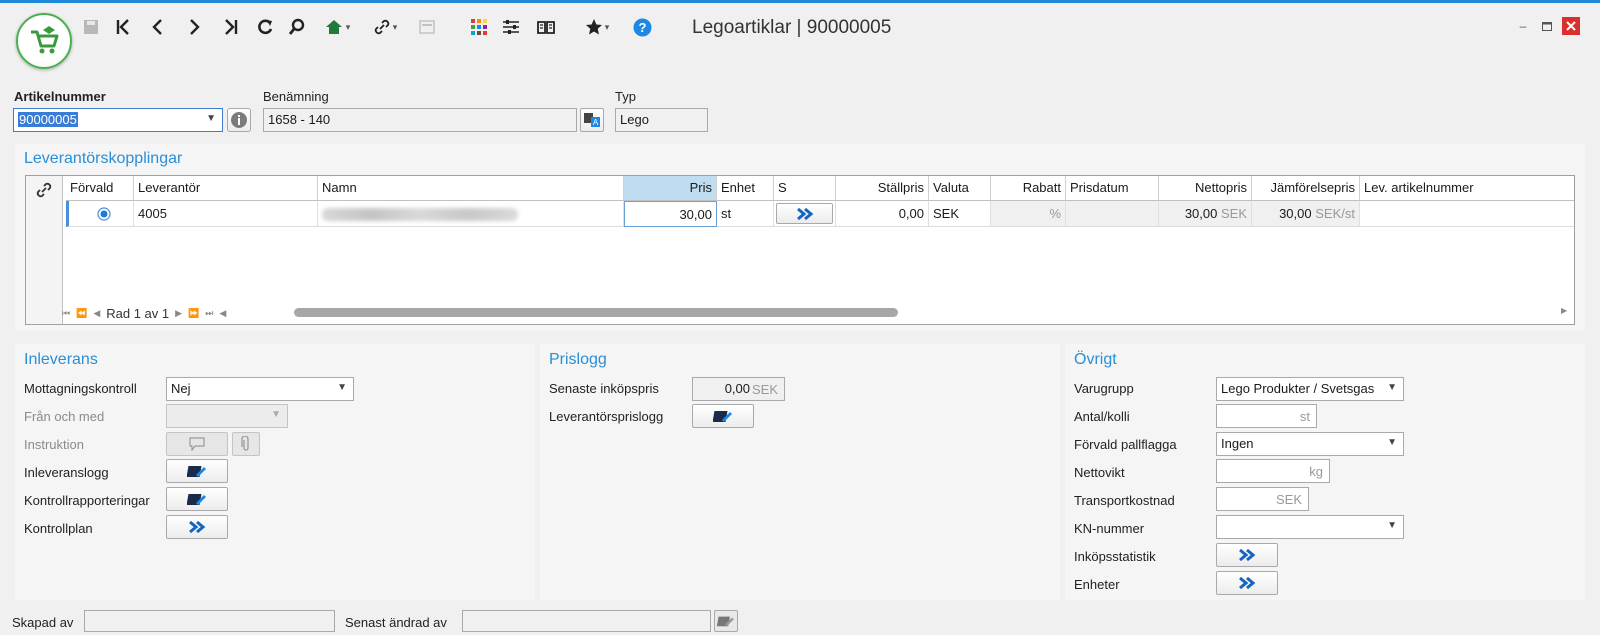 The image size is (1600, 635). What do you see at coordinates (479, 27) in the screenshot?
I see `apps-grid-icon` at bounding box center [479, 27].